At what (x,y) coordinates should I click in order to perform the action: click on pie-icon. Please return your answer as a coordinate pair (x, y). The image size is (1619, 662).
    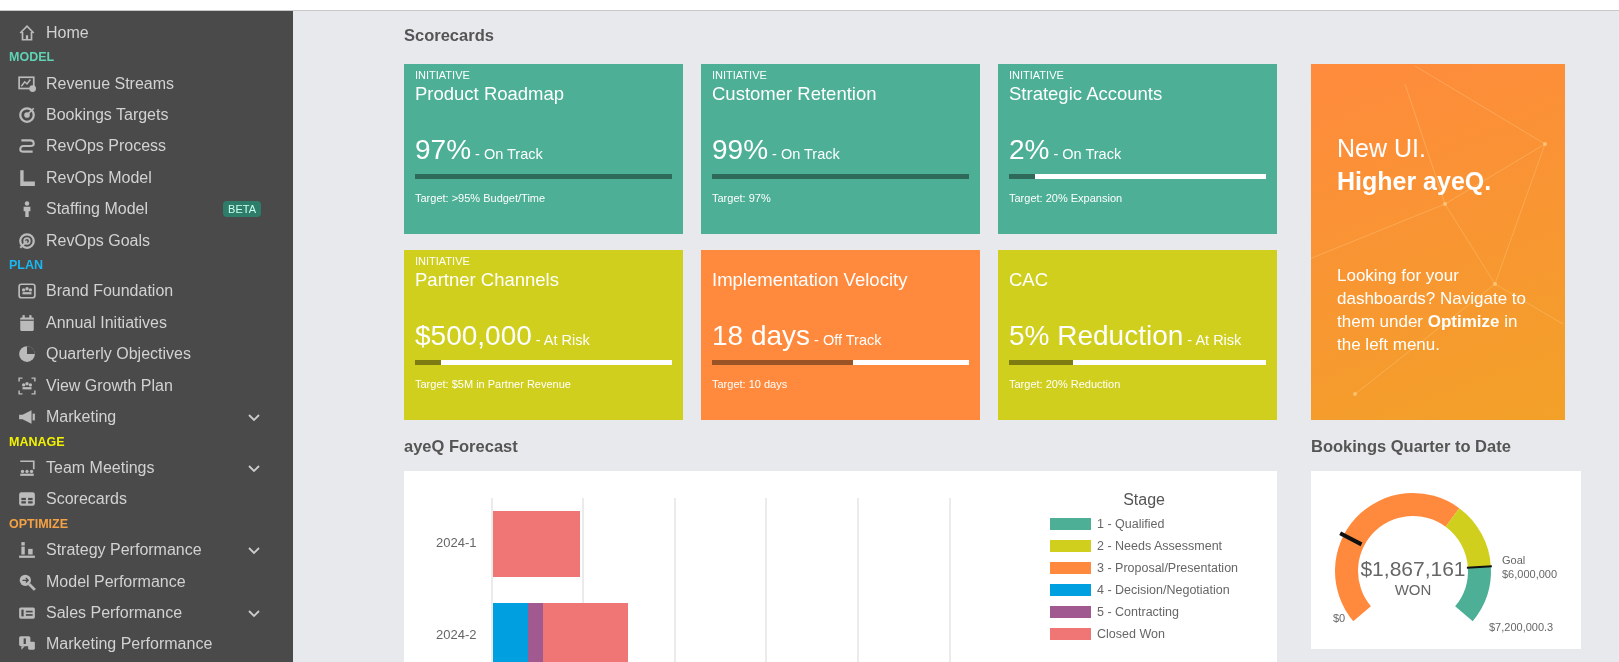
    Looking at the image, I should click on (27, 354).